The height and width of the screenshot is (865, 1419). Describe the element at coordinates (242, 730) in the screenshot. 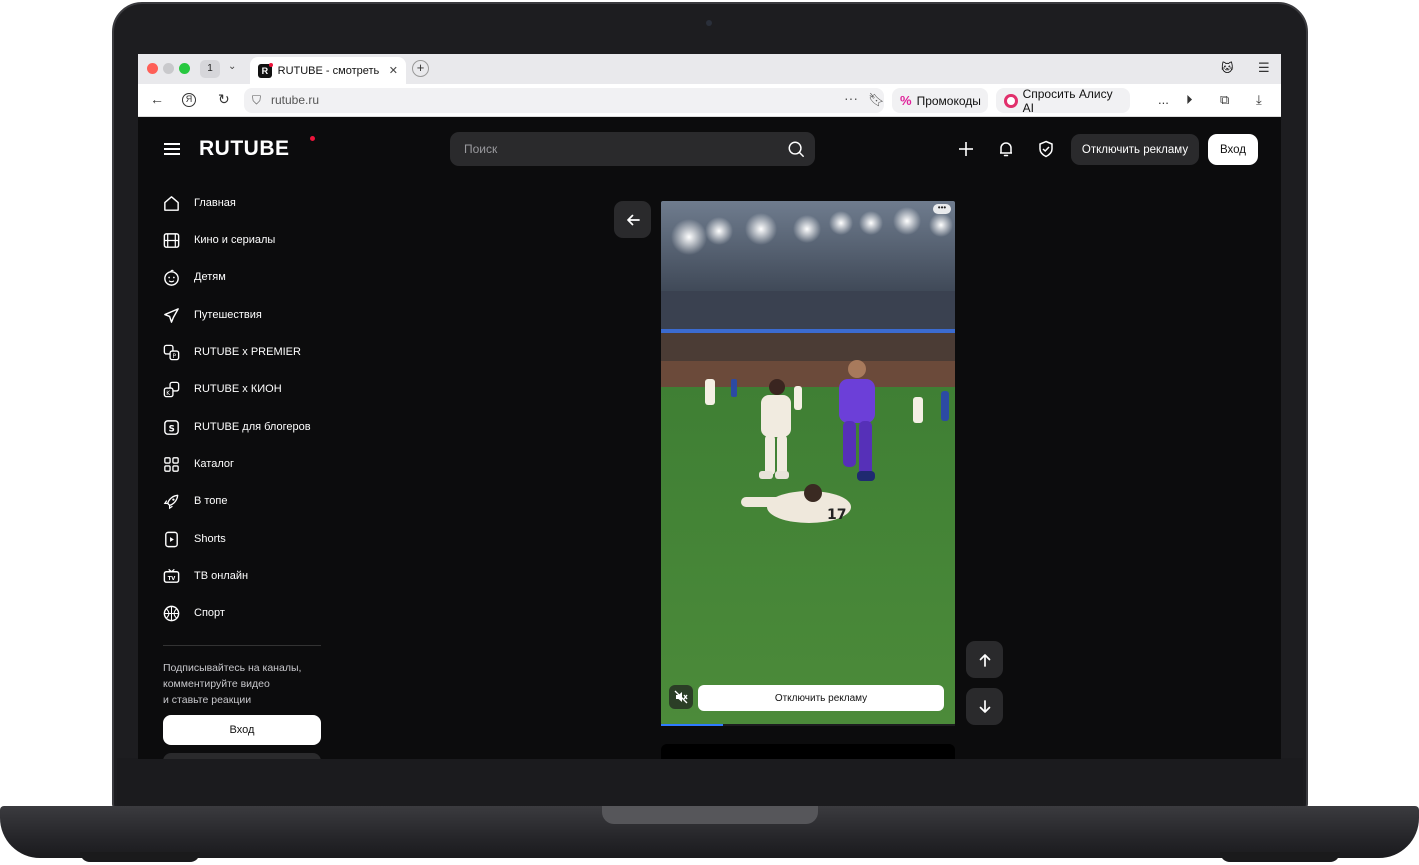

I see `sidebar-login-button: Вход` at that location.